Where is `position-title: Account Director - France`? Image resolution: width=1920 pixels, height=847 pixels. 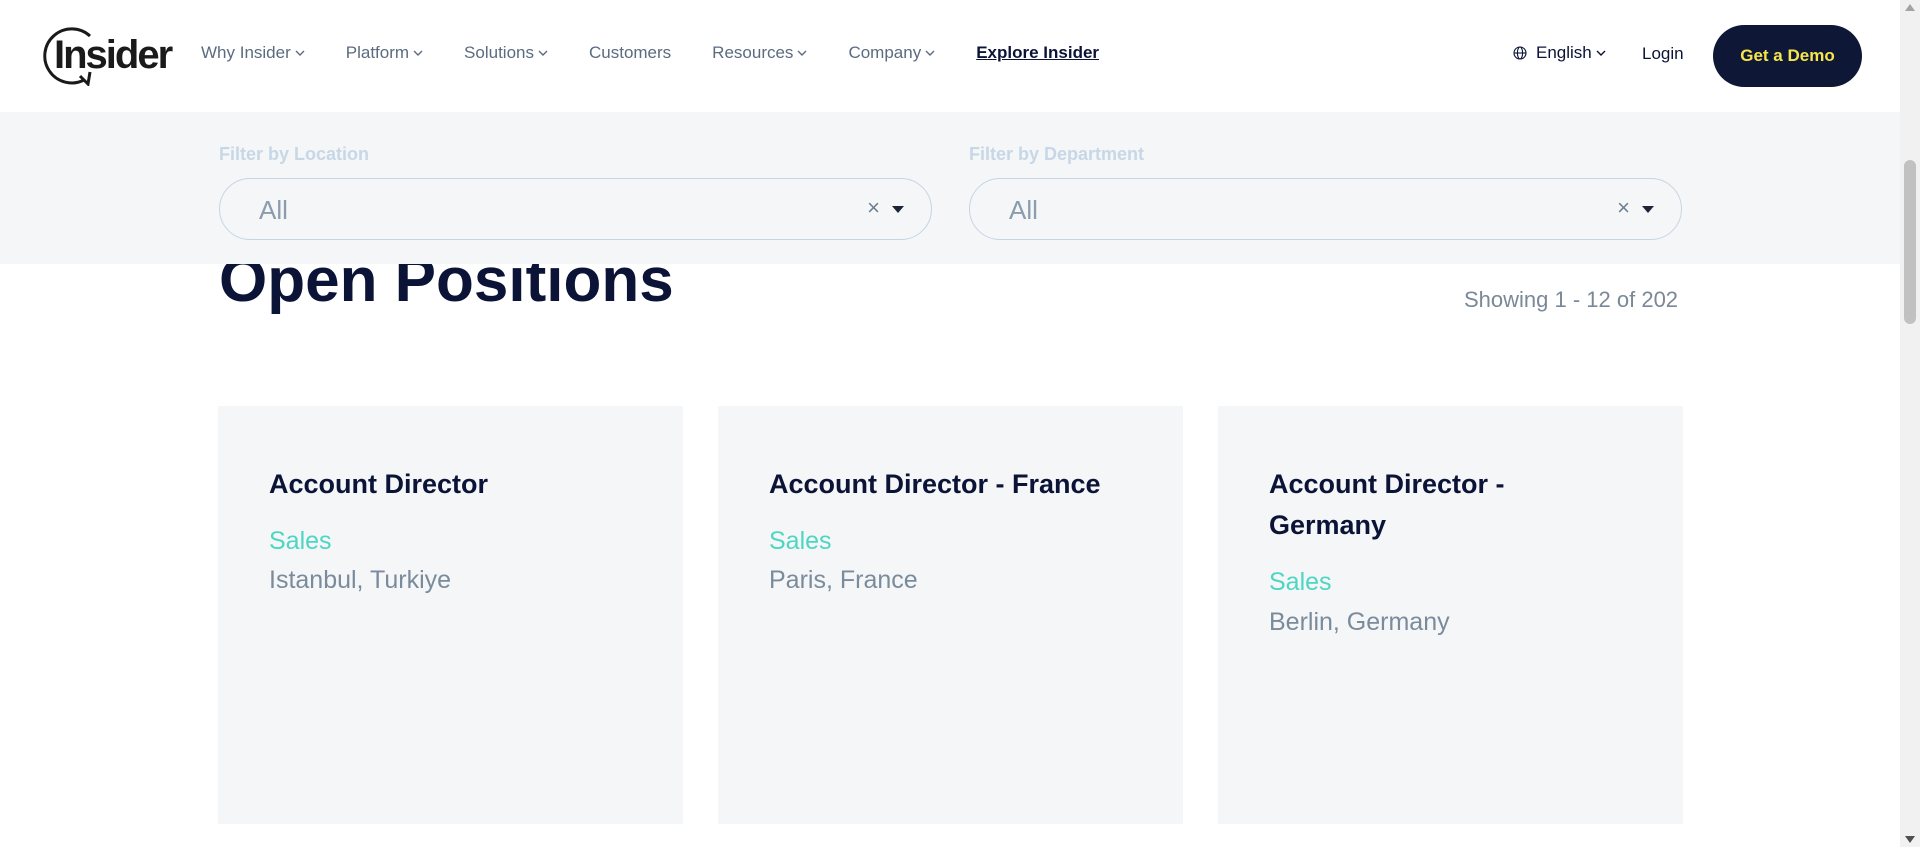
position-title: Account Director - France is located at coordinates (959, 484).